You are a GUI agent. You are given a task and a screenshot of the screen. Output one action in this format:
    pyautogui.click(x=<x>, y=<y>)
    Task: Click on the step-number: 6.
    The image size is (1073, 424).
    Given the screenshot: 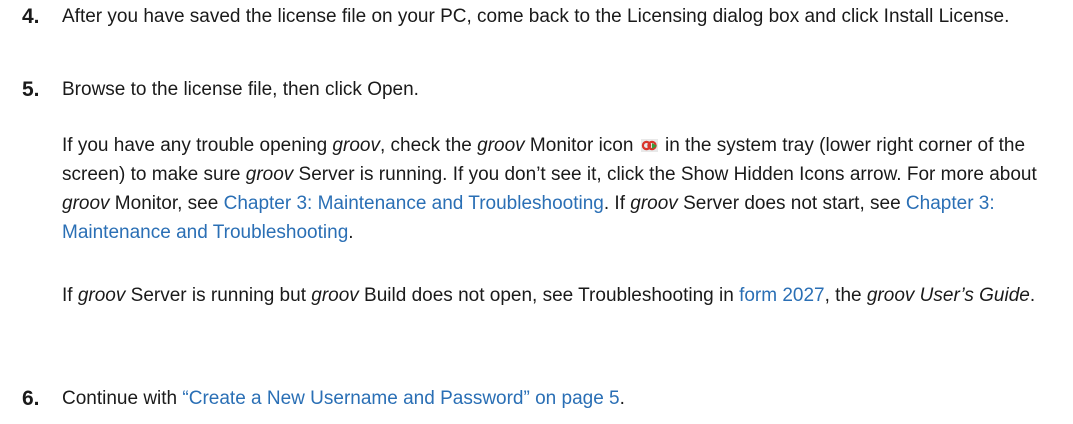 What is the action you would take?
    pyautogui.click(x=31, y=398)
    